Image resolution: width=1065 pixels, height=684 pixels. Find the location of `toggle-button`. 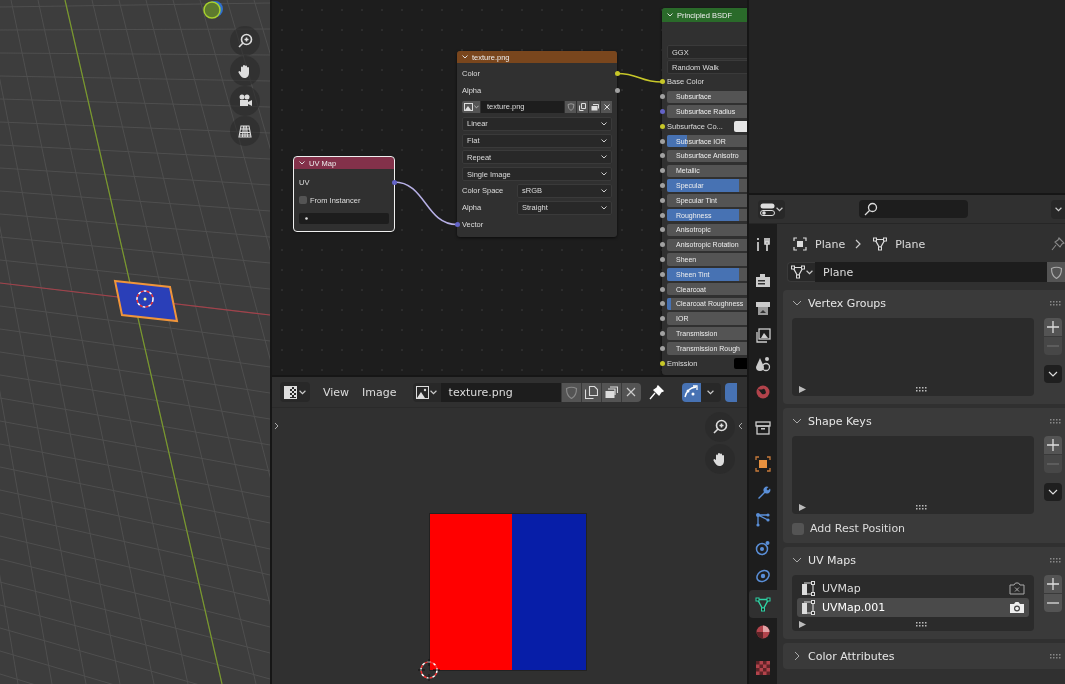

toggle-button is located at coordinates (730, 392).